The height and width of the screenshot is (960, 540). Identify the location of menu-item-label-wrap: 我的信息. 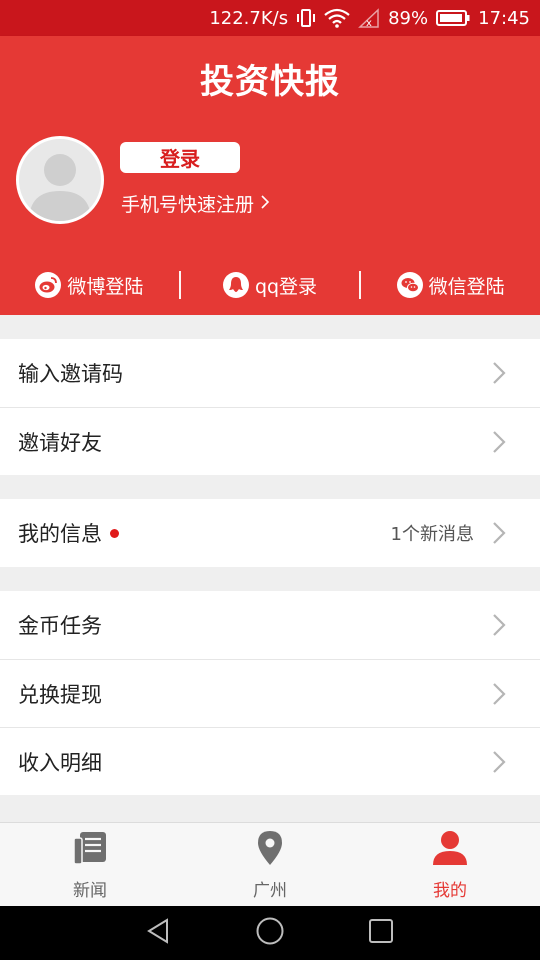
(204, 533).